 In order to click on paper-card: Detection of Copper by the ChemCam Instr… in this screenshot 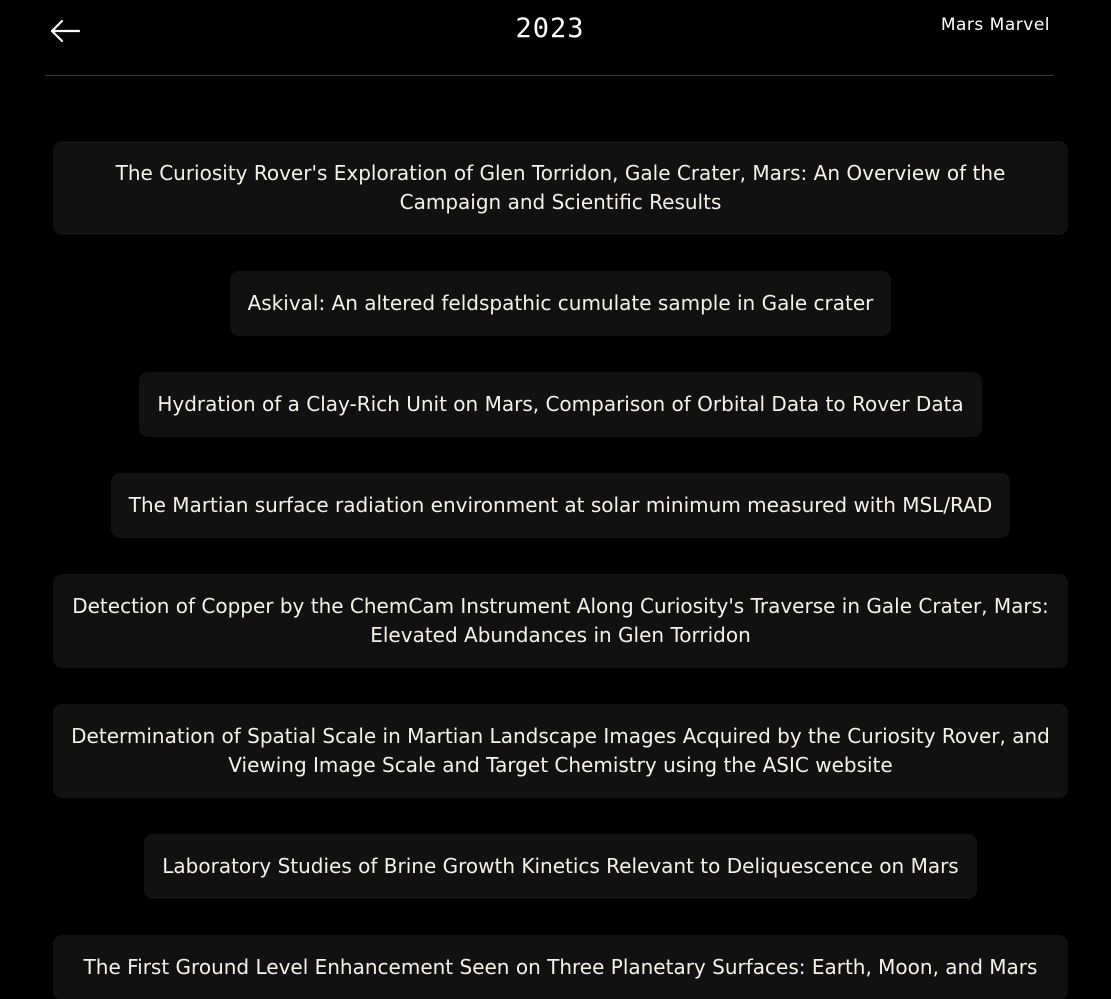, I will do `click(560, 621)`.